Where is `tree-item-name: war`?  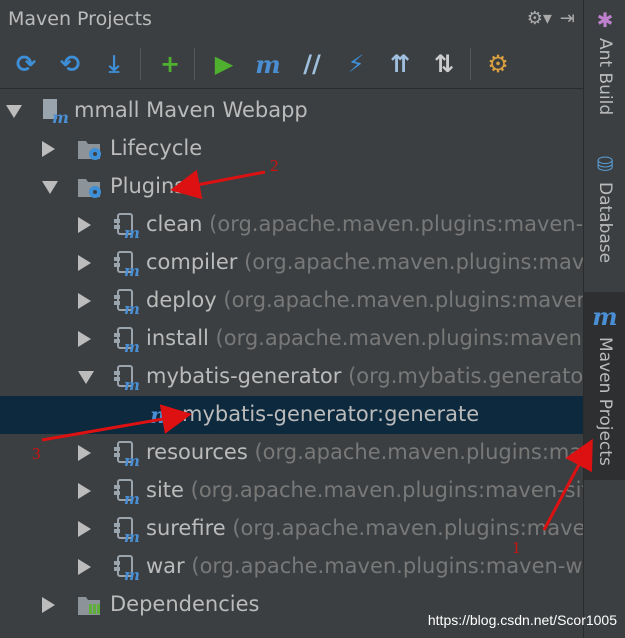 tree-item-name: war is located at coordinates (165, 566).